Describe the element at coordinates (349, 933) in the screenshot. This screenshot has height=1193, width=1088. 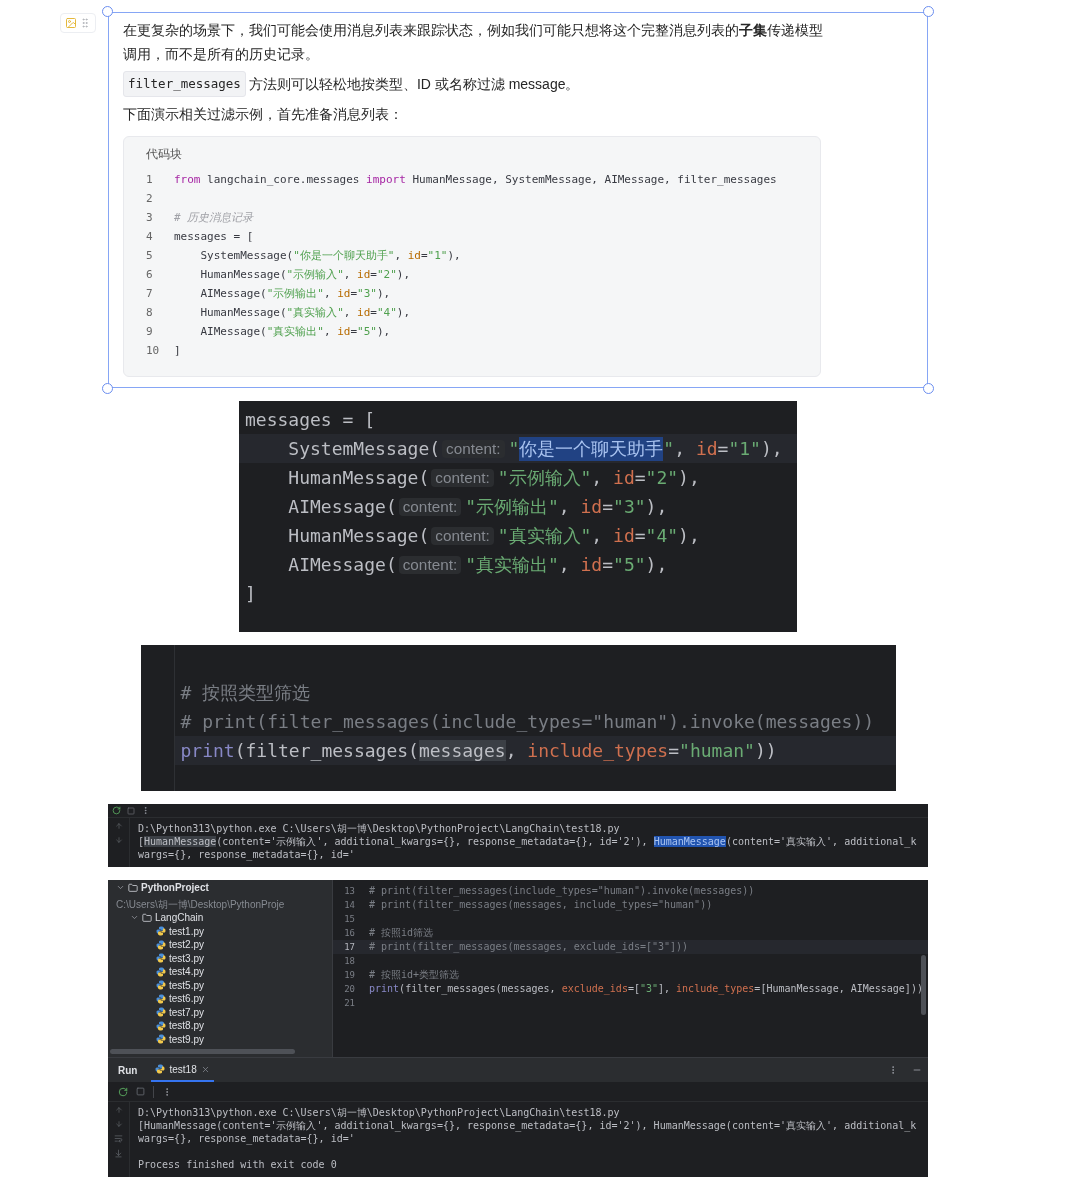
I see `line-number: 16` at that location.